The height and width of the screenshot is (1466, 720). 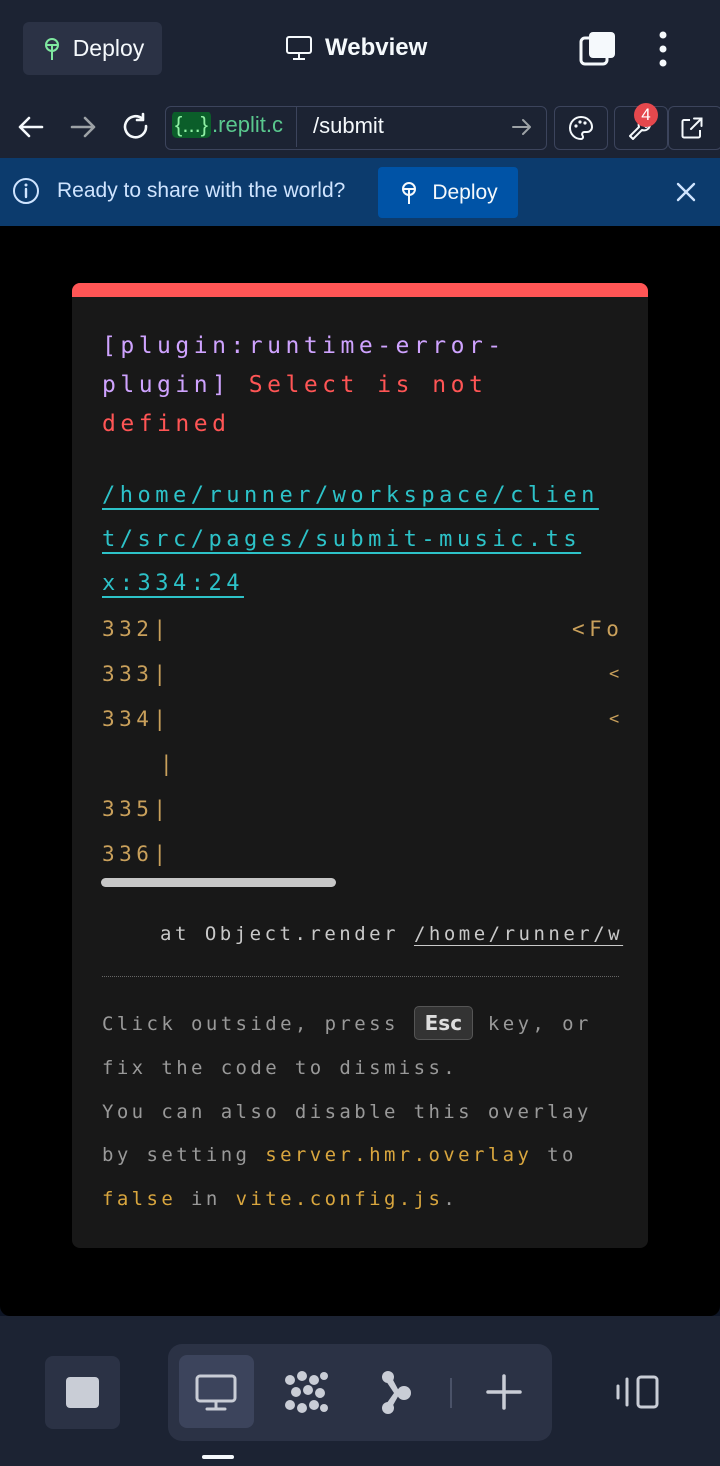 I want to click on deploy-label: Deploy, so click(x=108, y=48).